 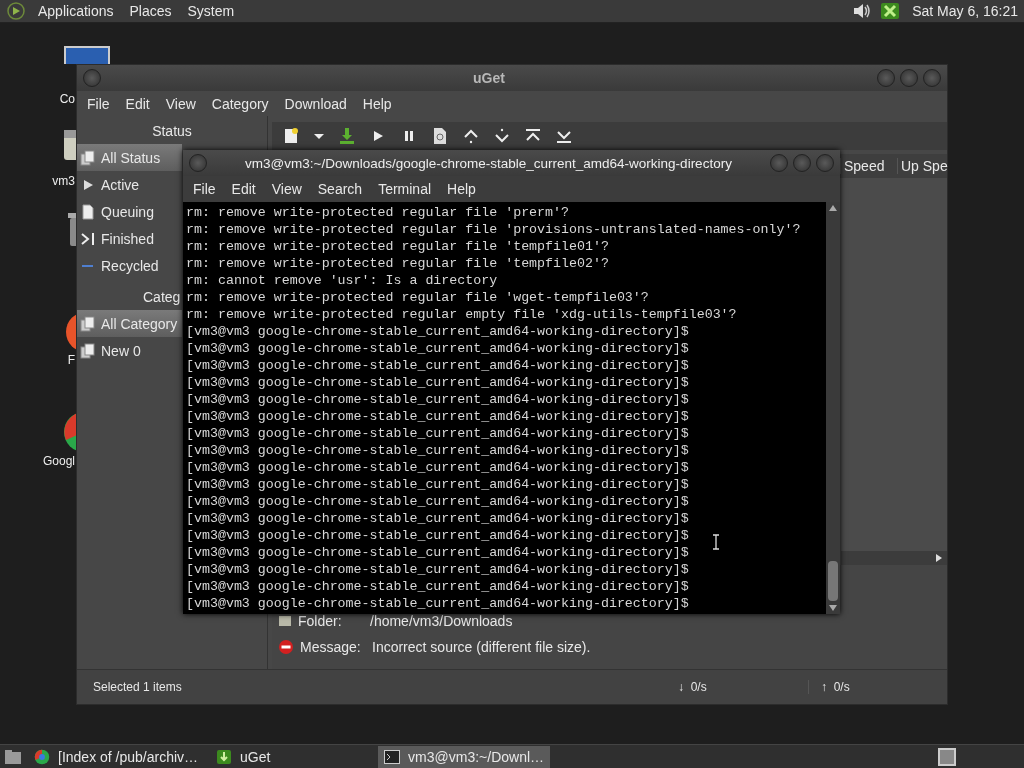 I want to click on category-header: Categ, so click(x=162, y=297).